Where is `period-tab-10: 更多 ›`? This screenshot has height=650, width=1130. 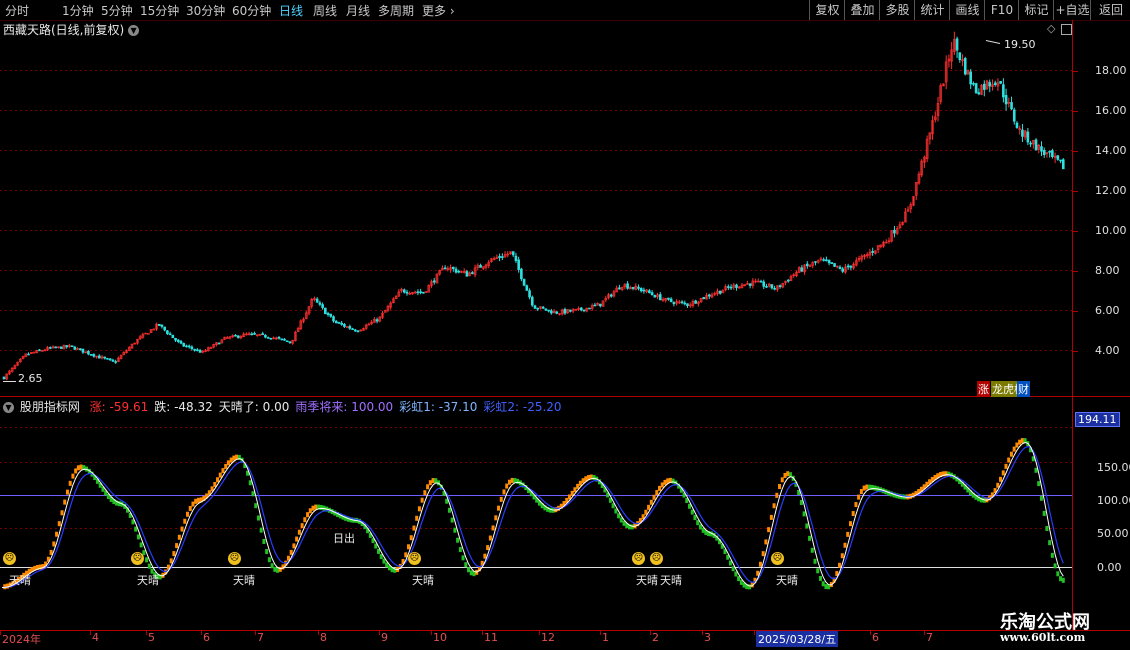
period-tab-10: 更多 › is located at coordinates (438, 10).